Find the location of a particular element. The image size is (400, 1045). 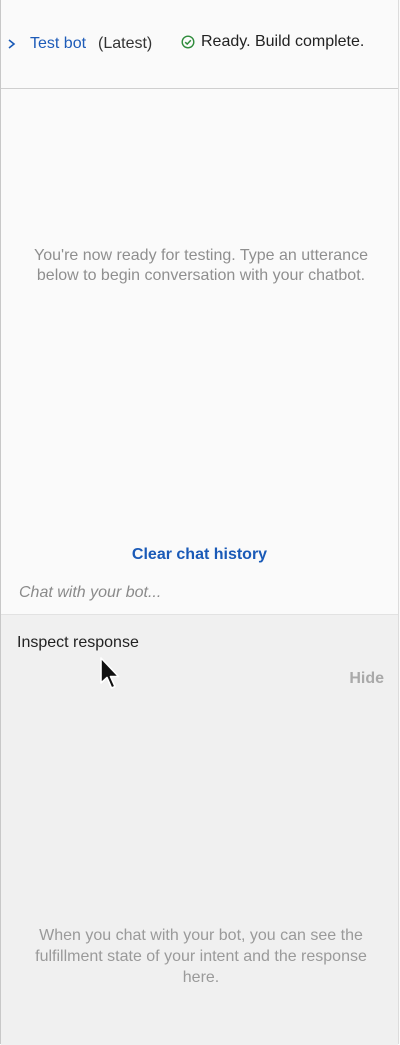

hide-button: Hide is located at coordinates (366, 679).